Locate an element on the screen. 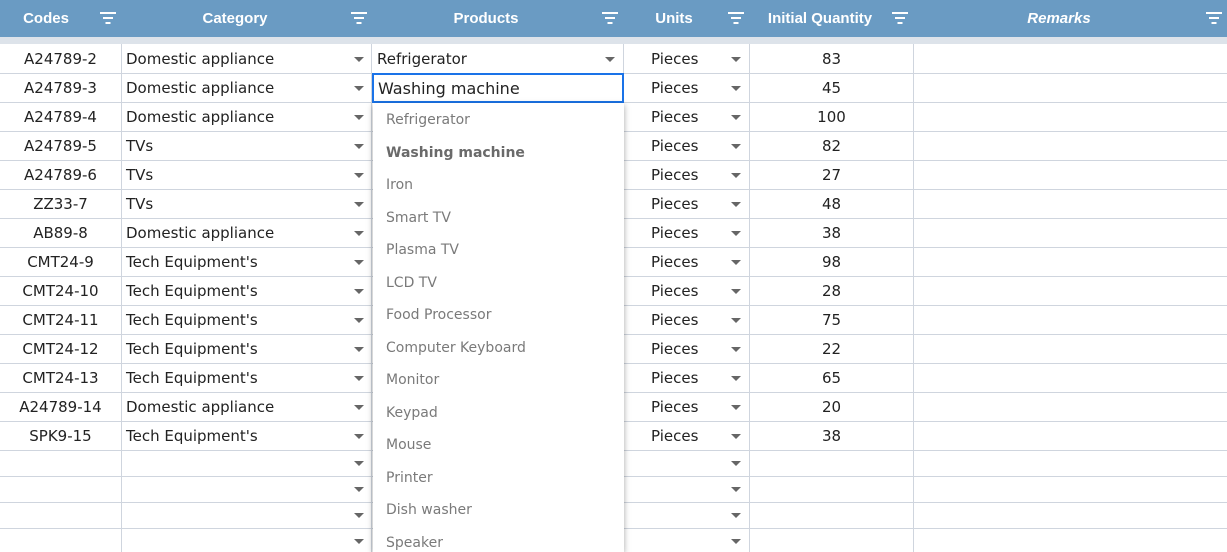 The height and width of the screenshot is (552, 1227). quantity-cell: 65 is located at coordinates (831, 378).